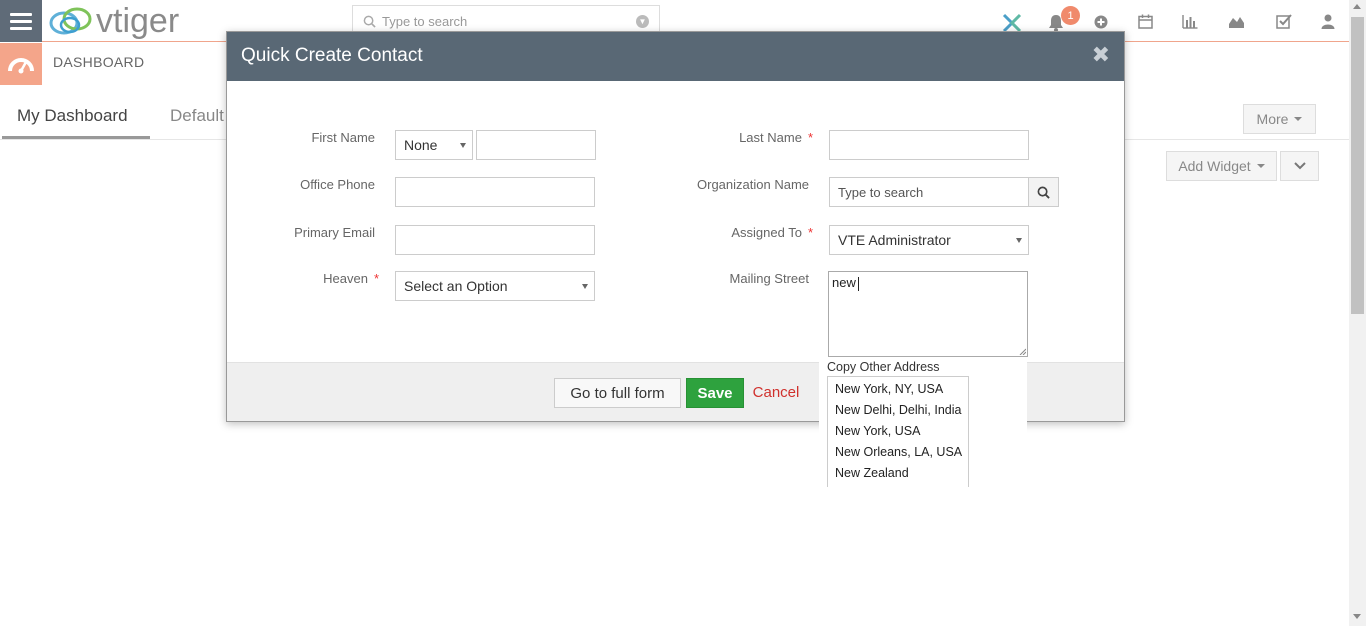  Describe the element at coordinates (675, 56) in the screenshot. I see `modal-header: Quick Create Contact ✖` at that location.